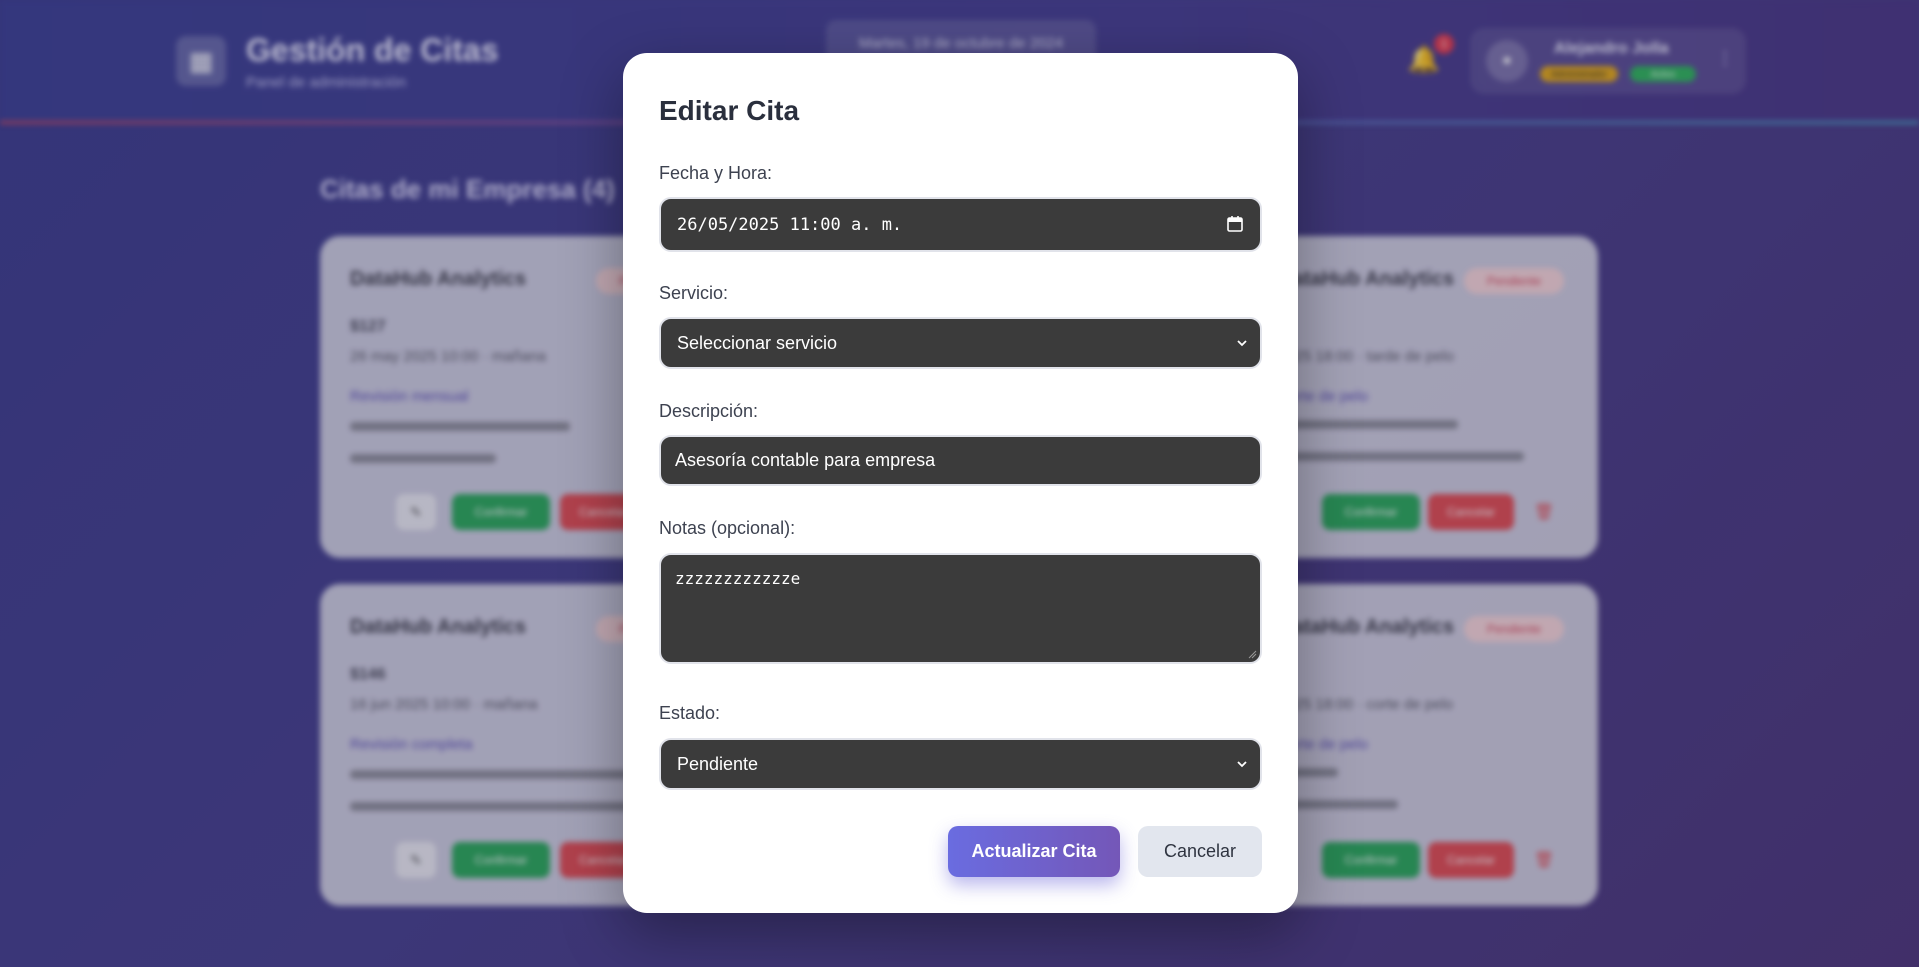 Image resolution: width=1919 pixels, height=967 pixels. I want to click on calendar-icon, so click(1235, 224).